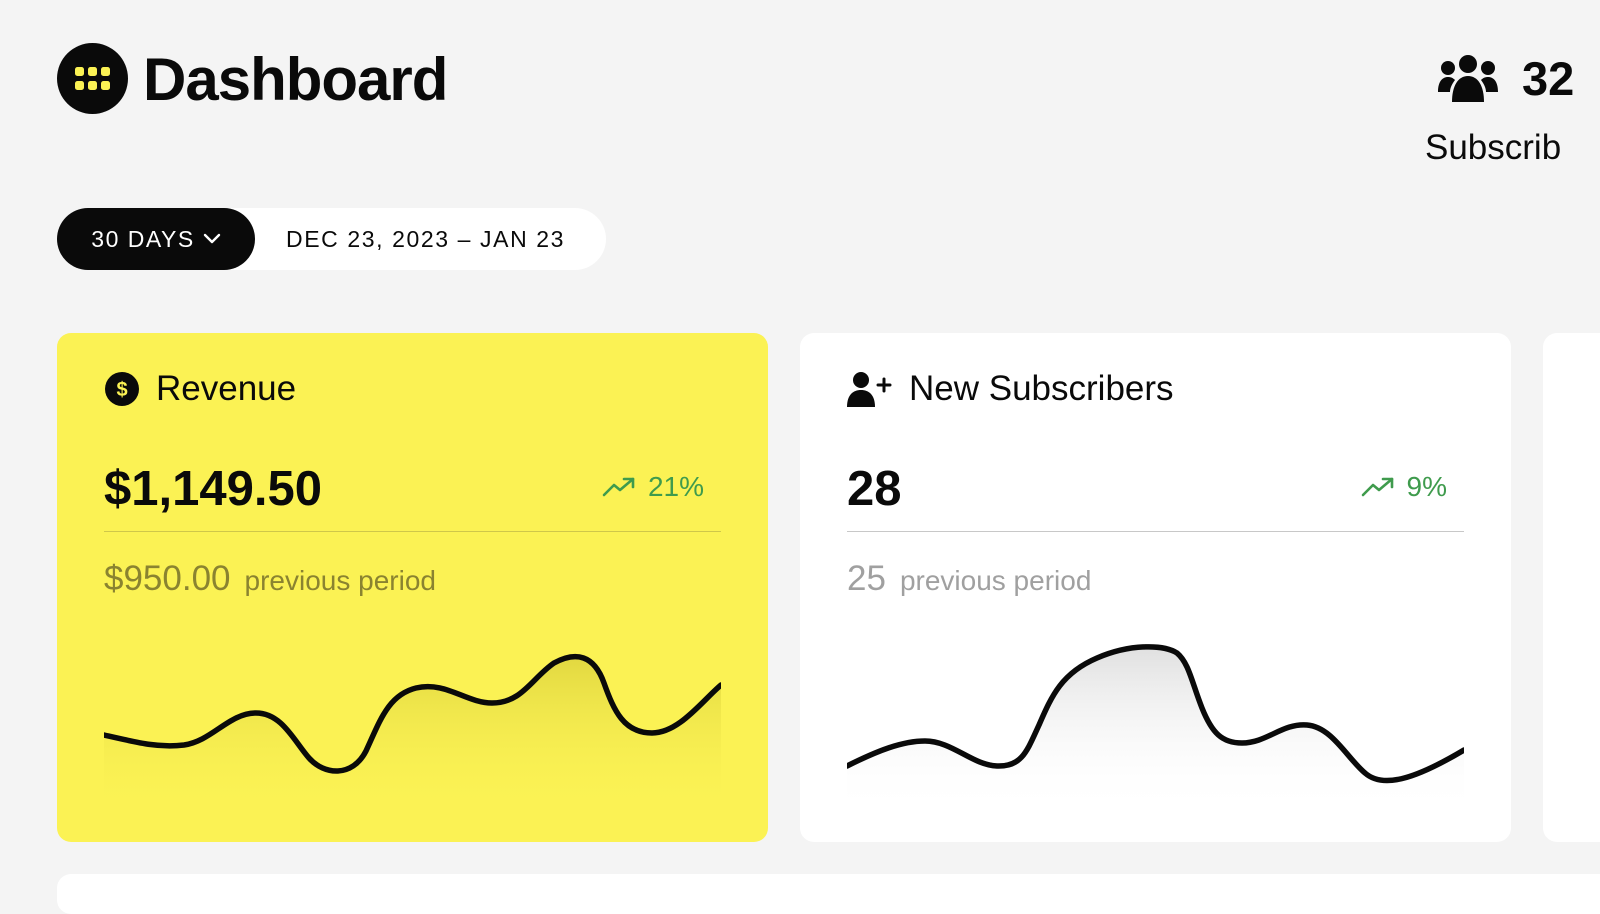  Describe the element at coordinates (866, 578) in the screenshot. I see `previous-value: 25` at that location.